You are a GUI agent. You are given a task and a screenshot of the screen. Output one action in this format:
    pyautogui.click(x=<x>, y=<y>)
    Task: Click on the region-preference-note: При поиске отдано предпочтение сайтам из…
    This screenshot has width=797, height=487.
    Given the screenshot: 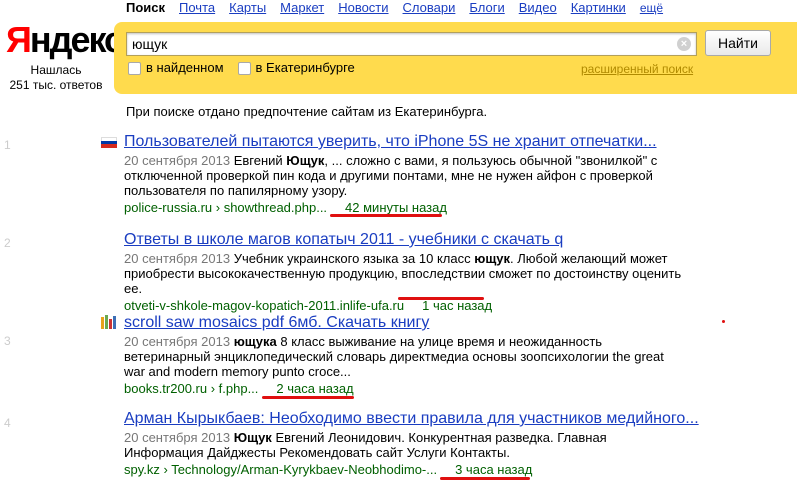 What is the action you would take?
    pyautogui.click(x=307, y=111)
    